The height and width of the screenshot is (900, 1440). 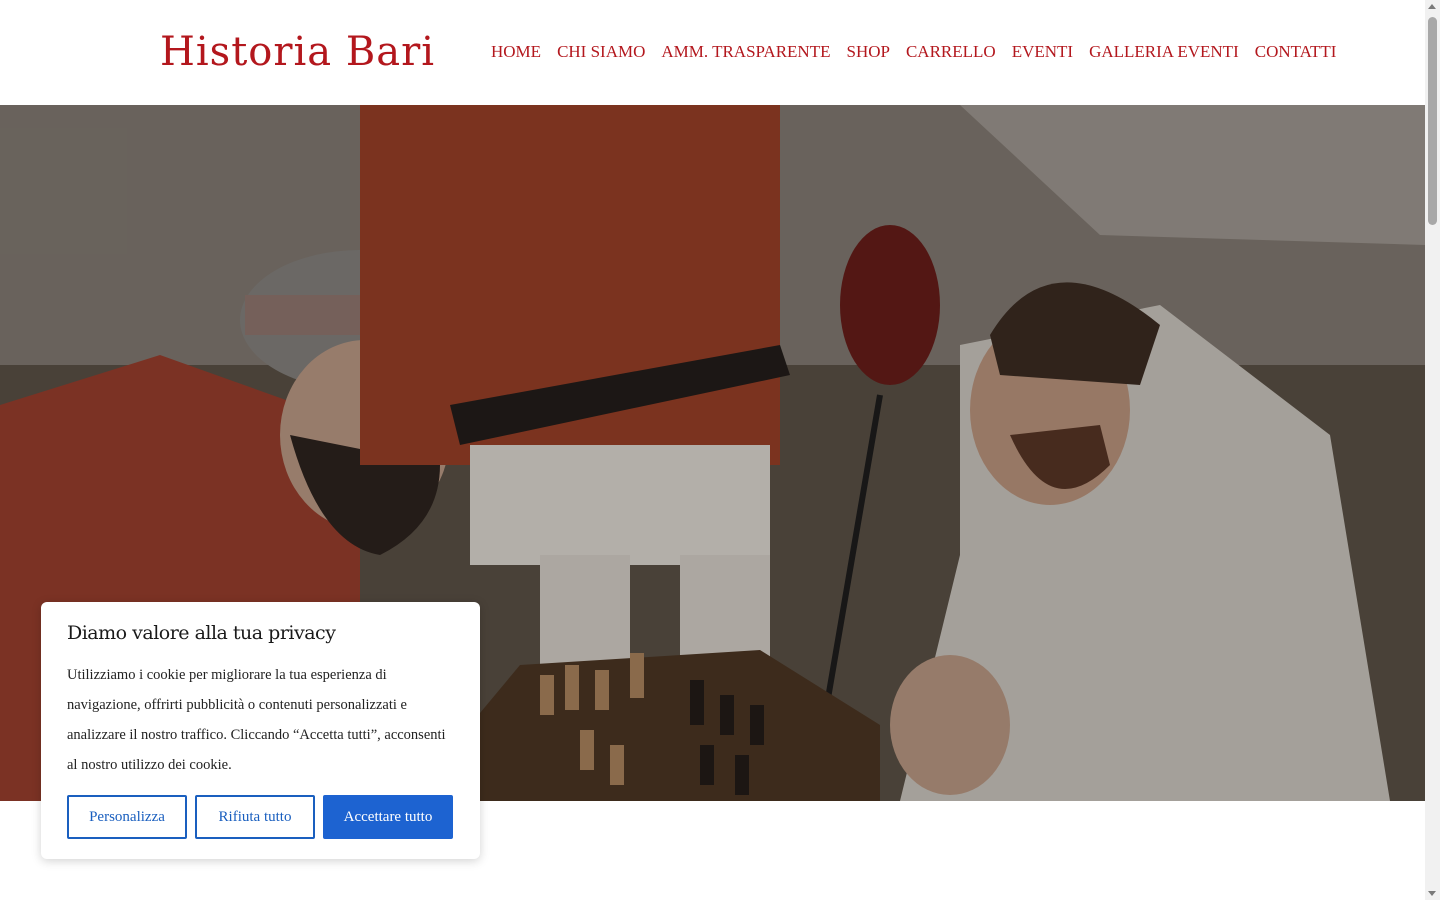 I want to click on nav-item-eventi: EVENTI, so click(x=1042, y=52).